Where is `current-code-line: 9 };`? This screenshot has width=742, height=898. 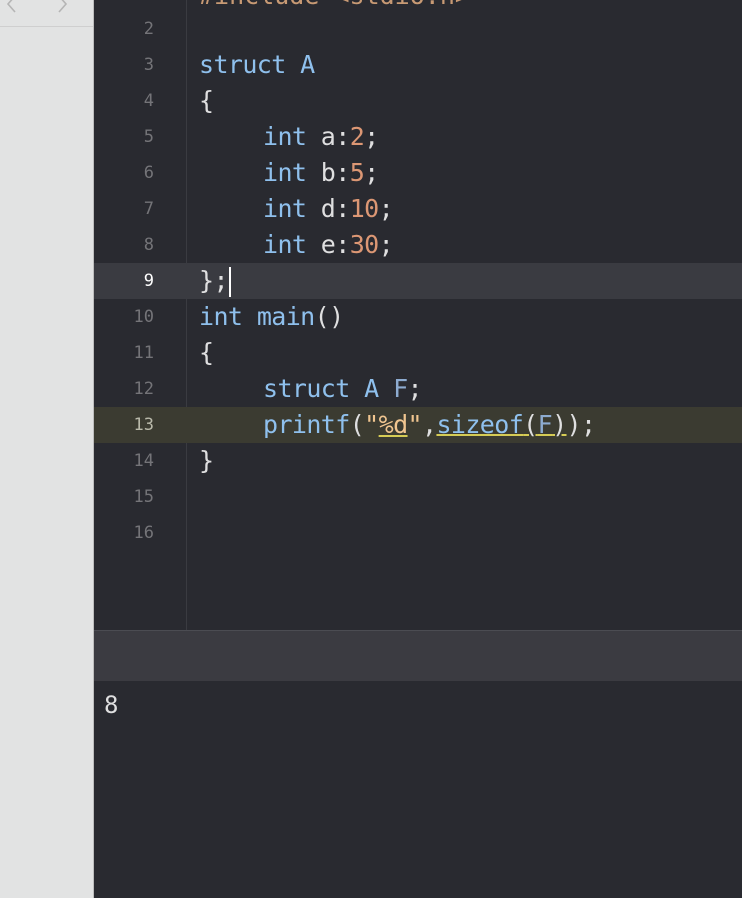
current-code-line: 9 }; is located at coordinates (418, 281).